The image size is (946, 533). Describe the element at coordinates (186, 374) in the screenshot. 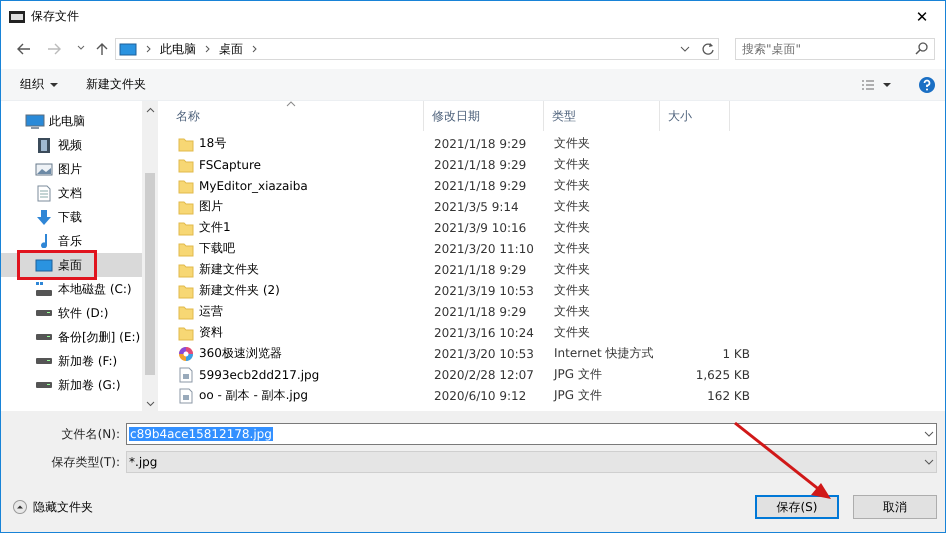

I see `image-file-icon` at that location.